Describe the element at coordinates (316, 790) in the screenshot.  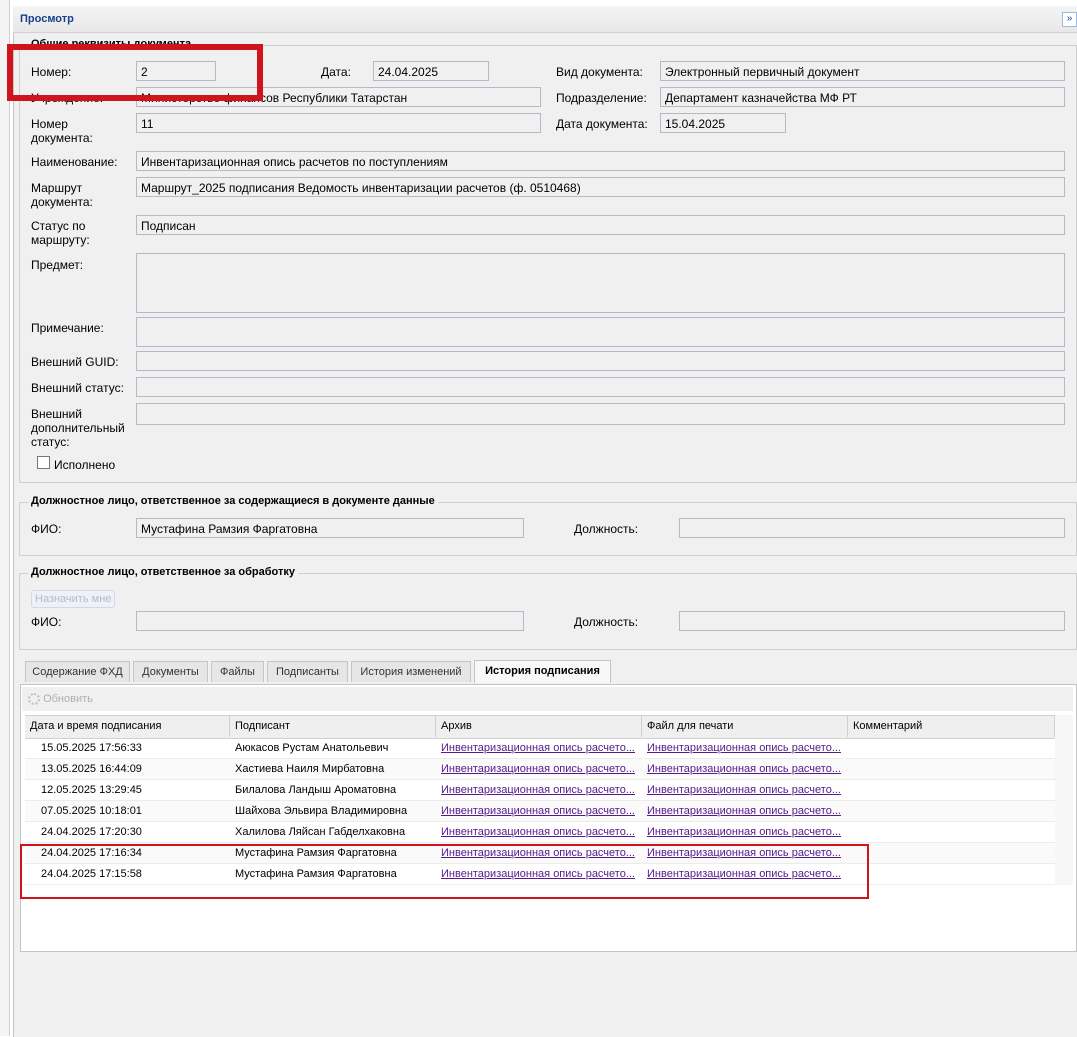
I see `cell-signer: Билалова Ландыш Ароматовна` at that location.